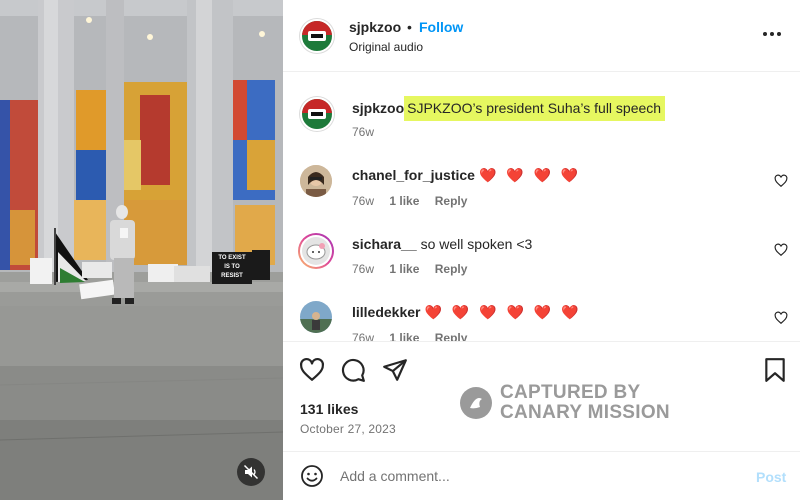 Image resolution: width=800 pixels, height=500 pixels. Describe the element at coordinates (232, 276) in the screenshot. I see `sign-line: RESIST` at that location.